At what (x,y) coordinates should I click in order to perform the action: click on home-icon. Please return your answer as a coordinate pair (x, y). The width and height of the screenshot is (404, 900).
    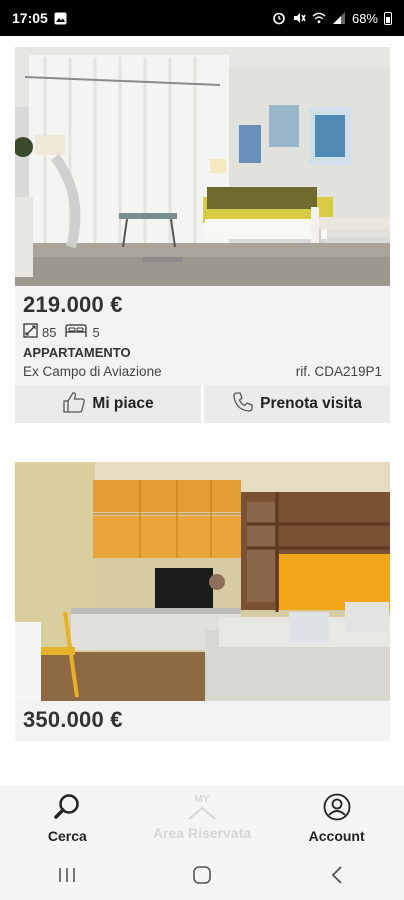
    Looking at the image, I should click on (202, 875).